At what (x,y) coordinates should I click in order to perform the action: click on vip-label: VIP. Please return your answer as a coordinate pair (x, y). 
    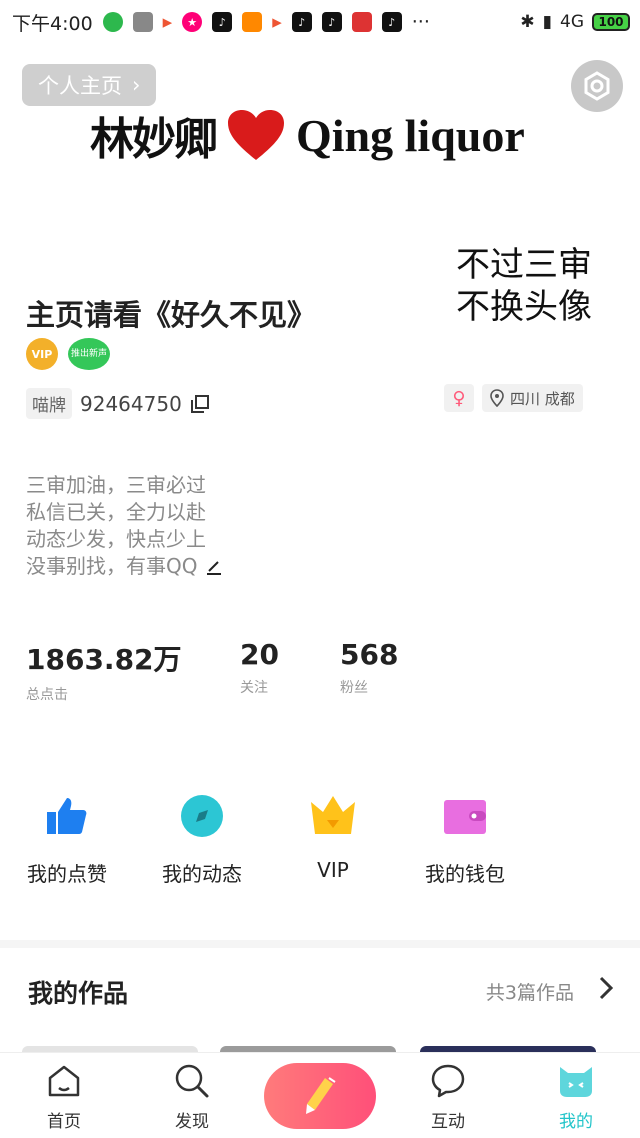
    Looking at the image, I should click on (333, 870).